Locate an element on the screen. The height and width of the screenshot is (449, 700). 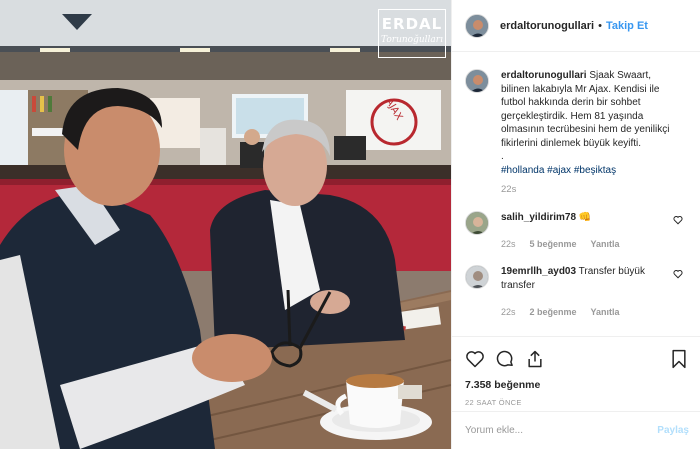
comment-meta: 22s 5 beğenme Yanıtla is located at coordinates (586, 244).